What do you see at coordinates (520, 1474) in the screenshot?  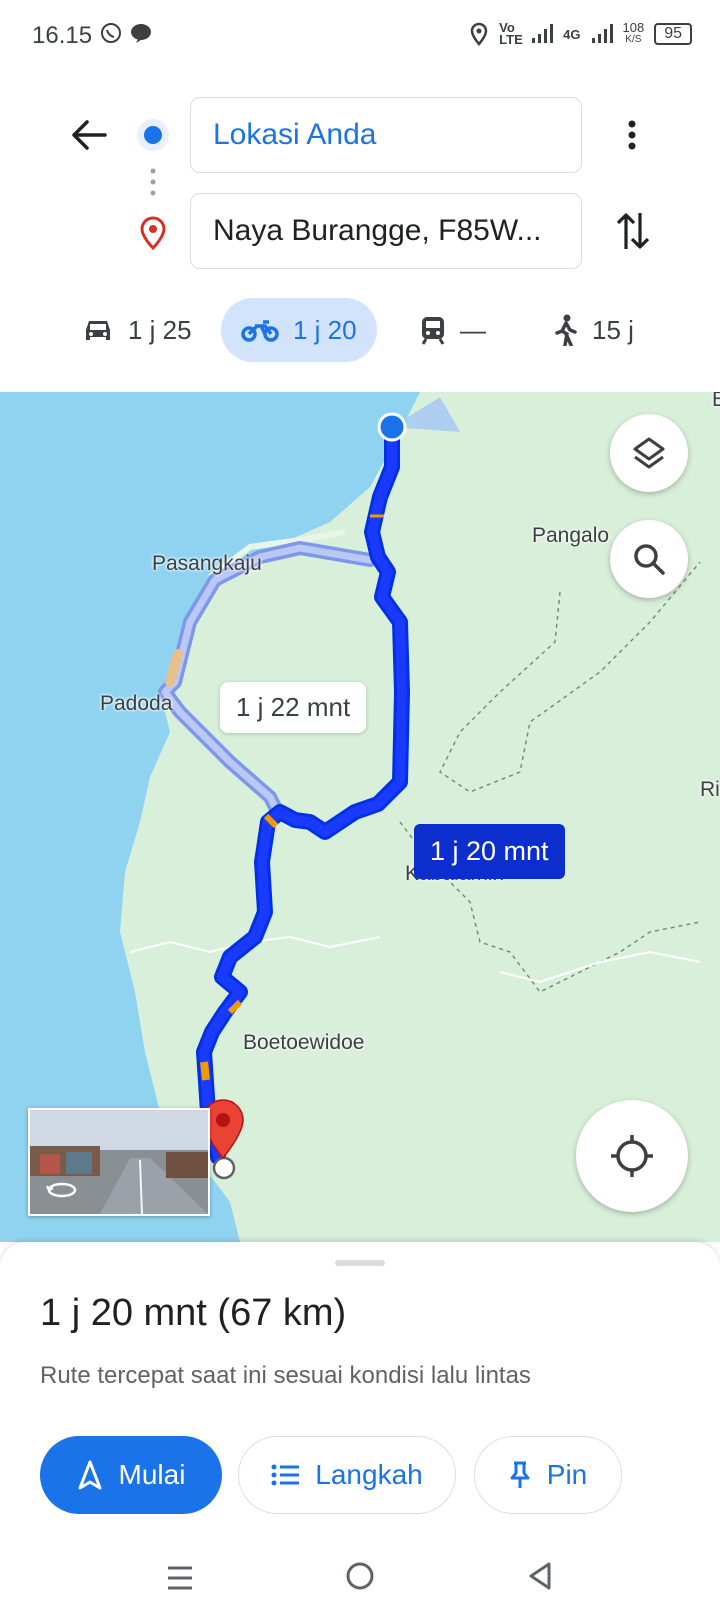 I see `pin-icon` at bounding box center [520, 1474].